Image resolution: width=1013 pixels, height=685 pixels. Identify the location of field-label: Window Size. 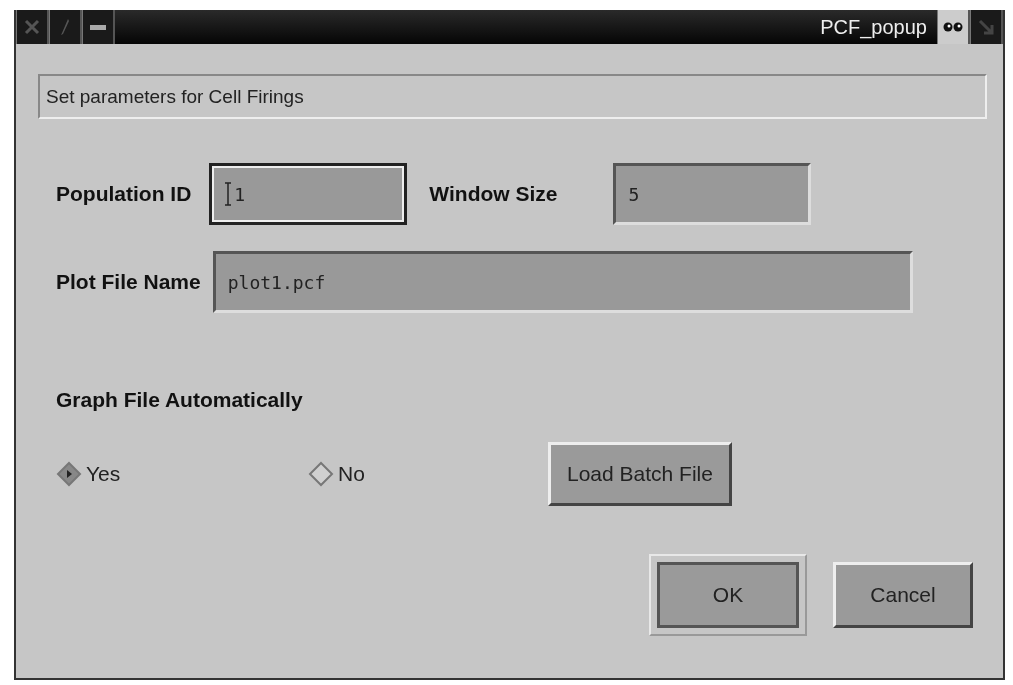
(493, 194).